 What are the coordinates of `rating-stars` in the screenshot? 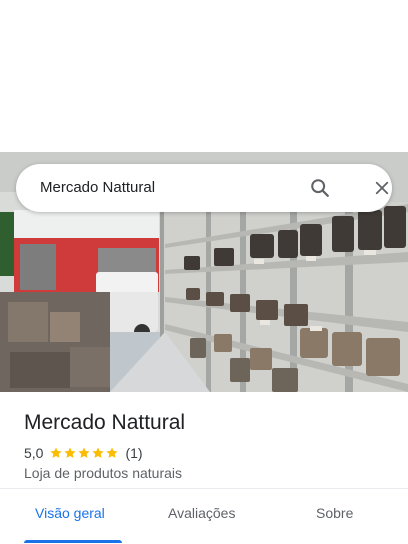 It's located at (84, 453).